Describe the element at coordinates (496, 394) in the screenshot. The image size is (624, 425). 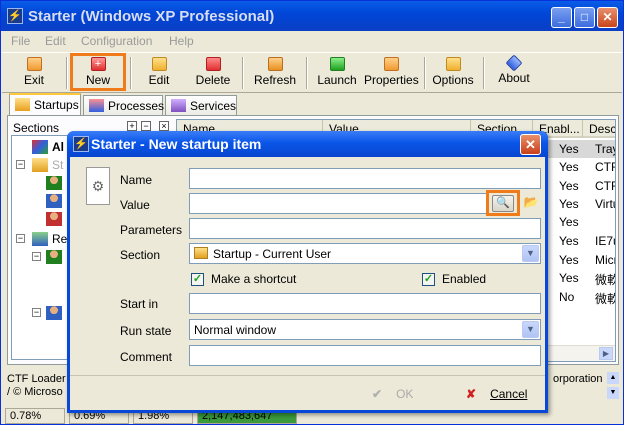
I see `cancel-button: ✘ Cancel` at that location.